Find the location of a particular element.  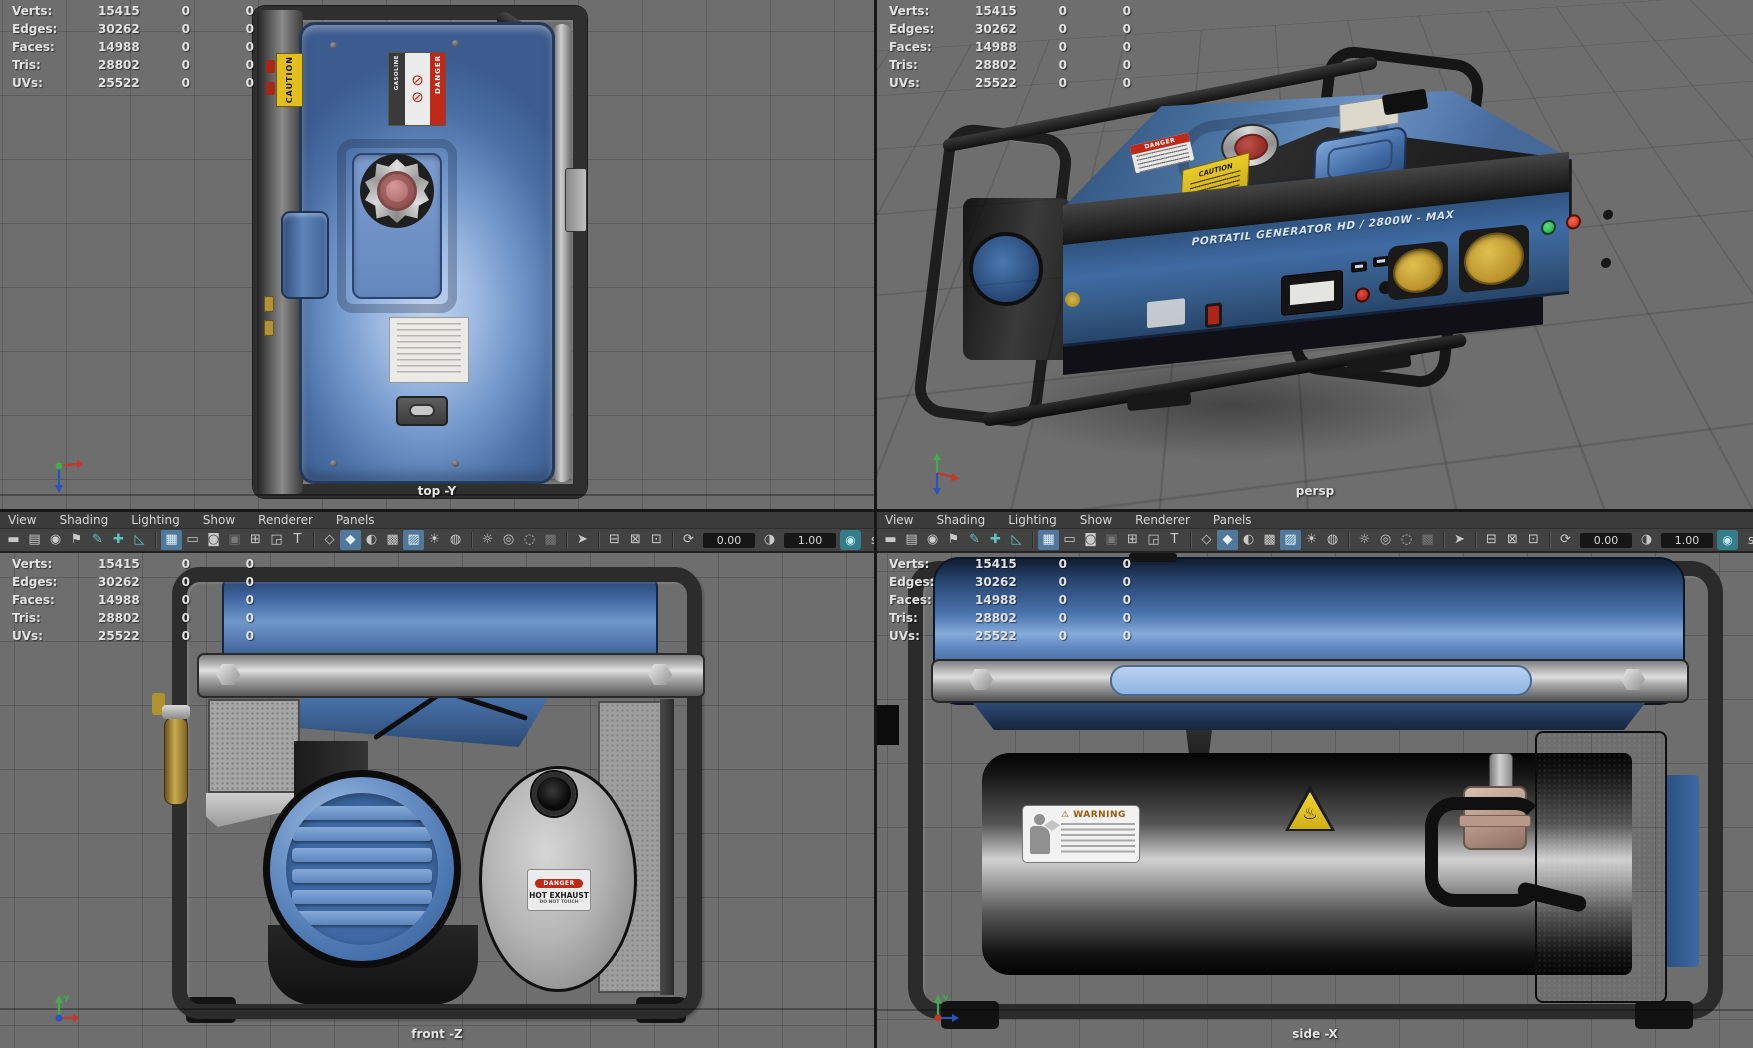

hud-stat-value: 28802 is located at coordinates (119, 618).